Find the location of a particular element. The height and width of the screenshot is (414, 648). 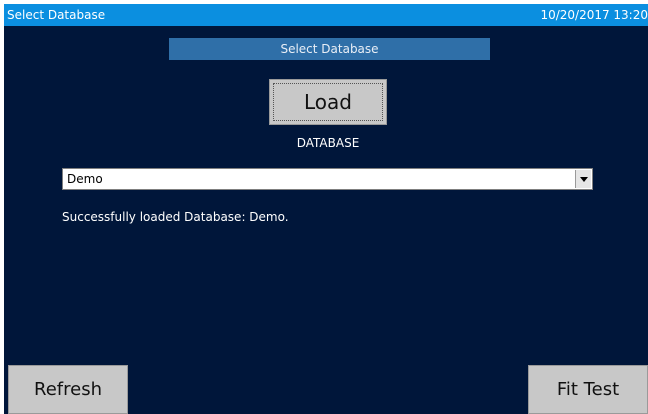

database-selected-value: Demo is located at coordinates (85, 179).